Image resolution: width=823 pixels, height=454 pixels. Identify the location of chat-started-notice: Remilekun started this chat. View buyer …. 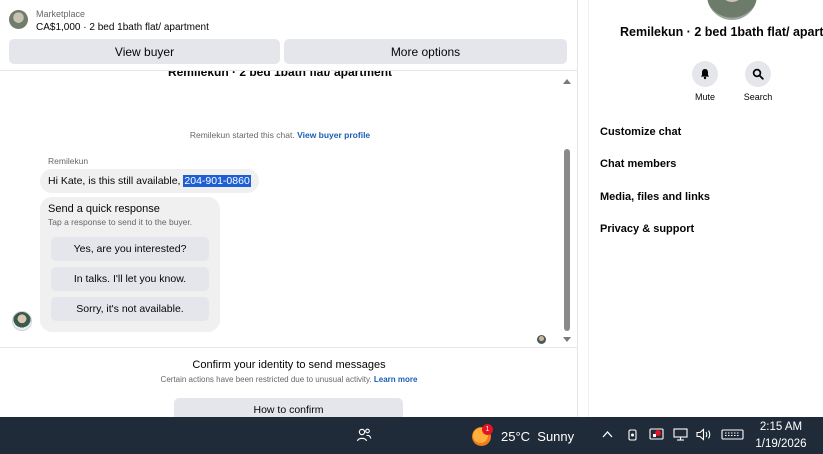
(280, 135).